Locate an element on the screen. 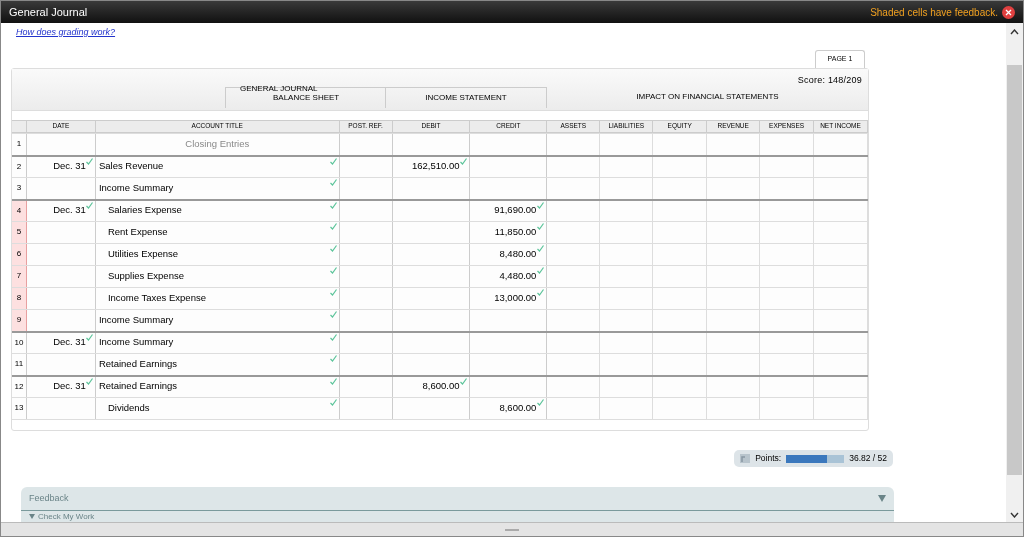 The height and width of the screenshot is (537, 1024). row-number: 4 is located at coordinates (19, 210).